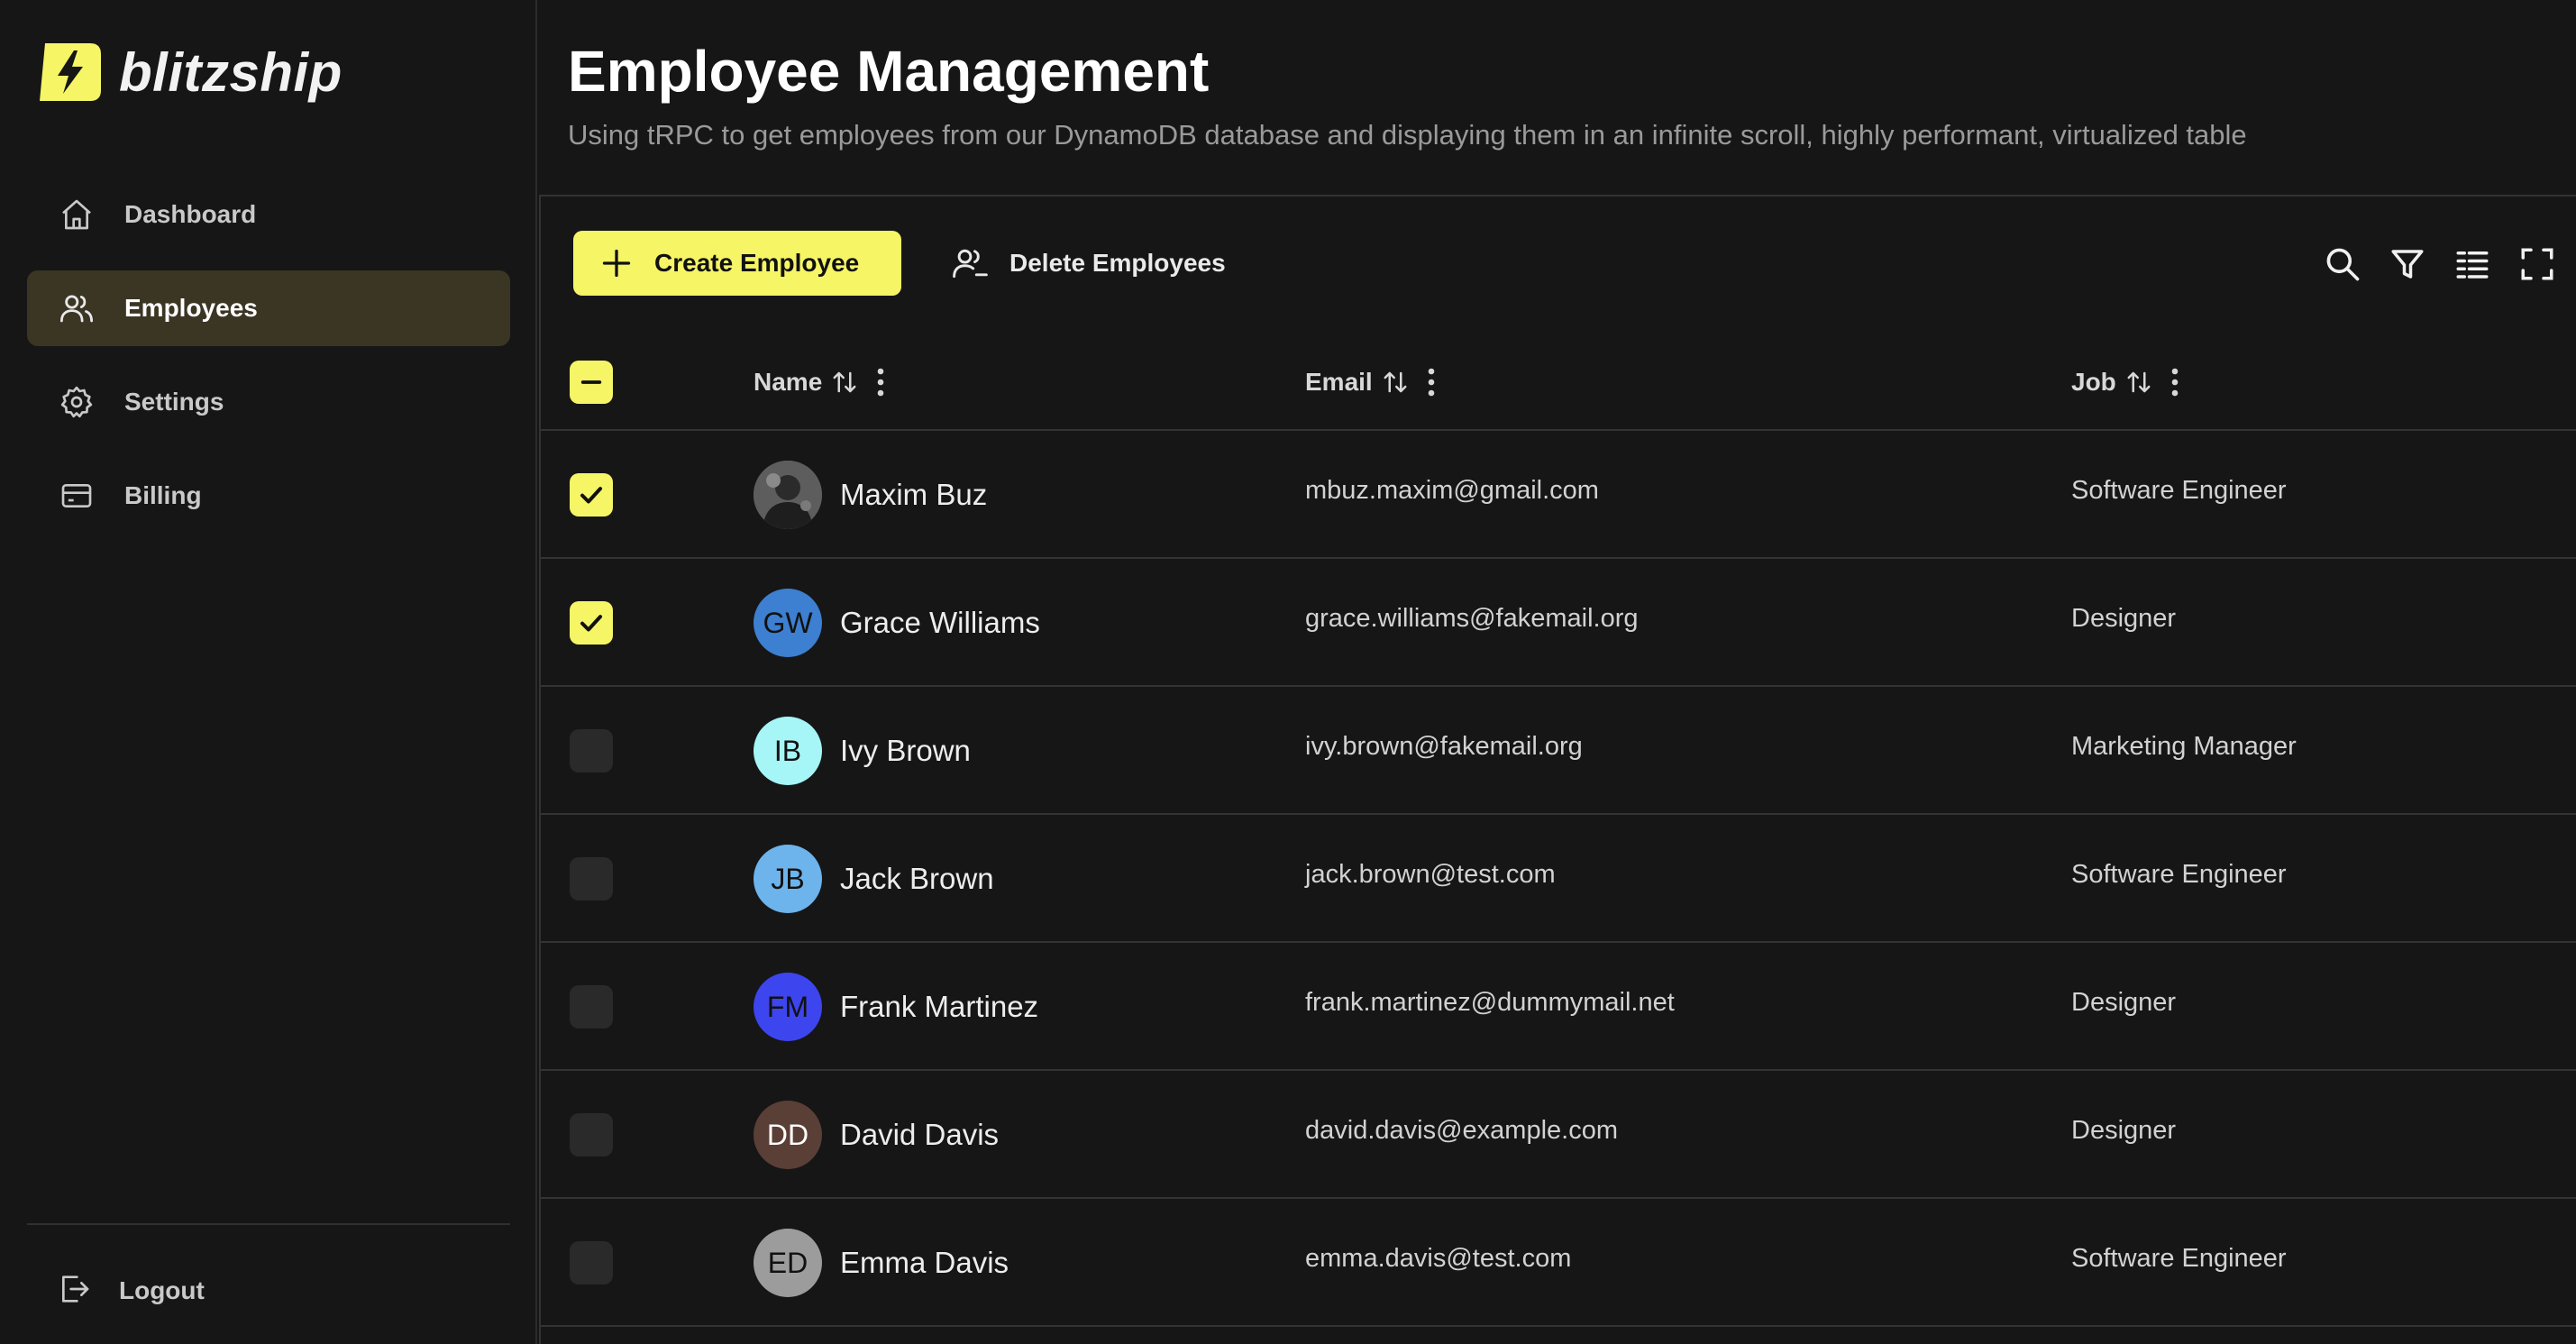  What do you see at coordinates (191, 308) in the screenshot?
I see `sidebar-item-label: Employees` at bounding box center [191, 308].